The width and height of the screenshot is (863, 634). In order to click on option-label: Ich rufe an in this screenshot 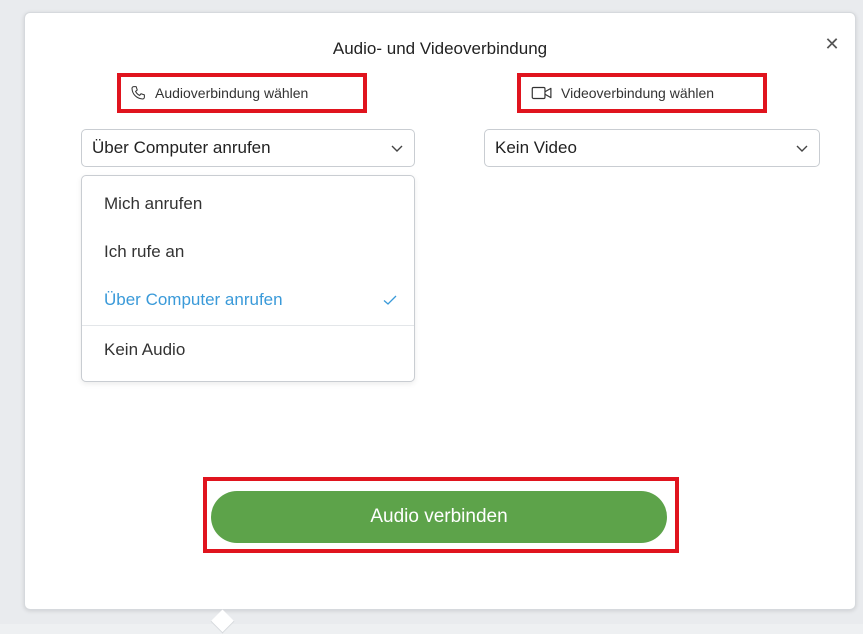, I will do `click(144, 251)`.